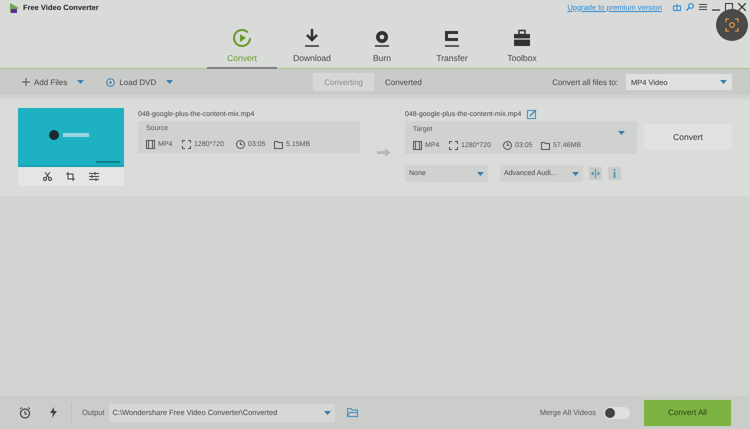 The width and height of the screenshot is (750, 429). I want to click on convert-all-button: Convert All, so click(687, 413).